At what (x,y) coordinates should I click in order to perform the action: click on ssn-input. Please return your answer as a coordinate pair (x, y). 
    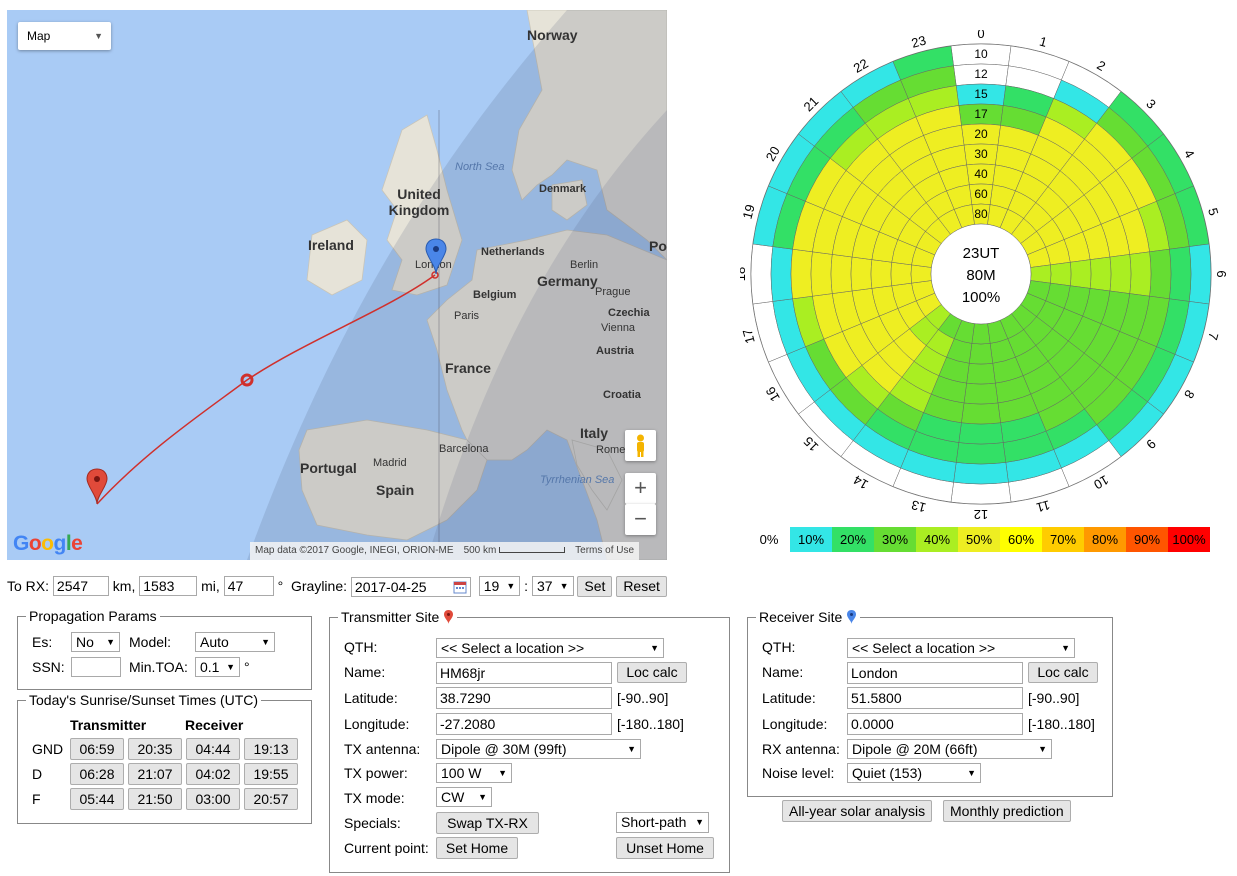
    Looking at the image, I should click on (96, 667).